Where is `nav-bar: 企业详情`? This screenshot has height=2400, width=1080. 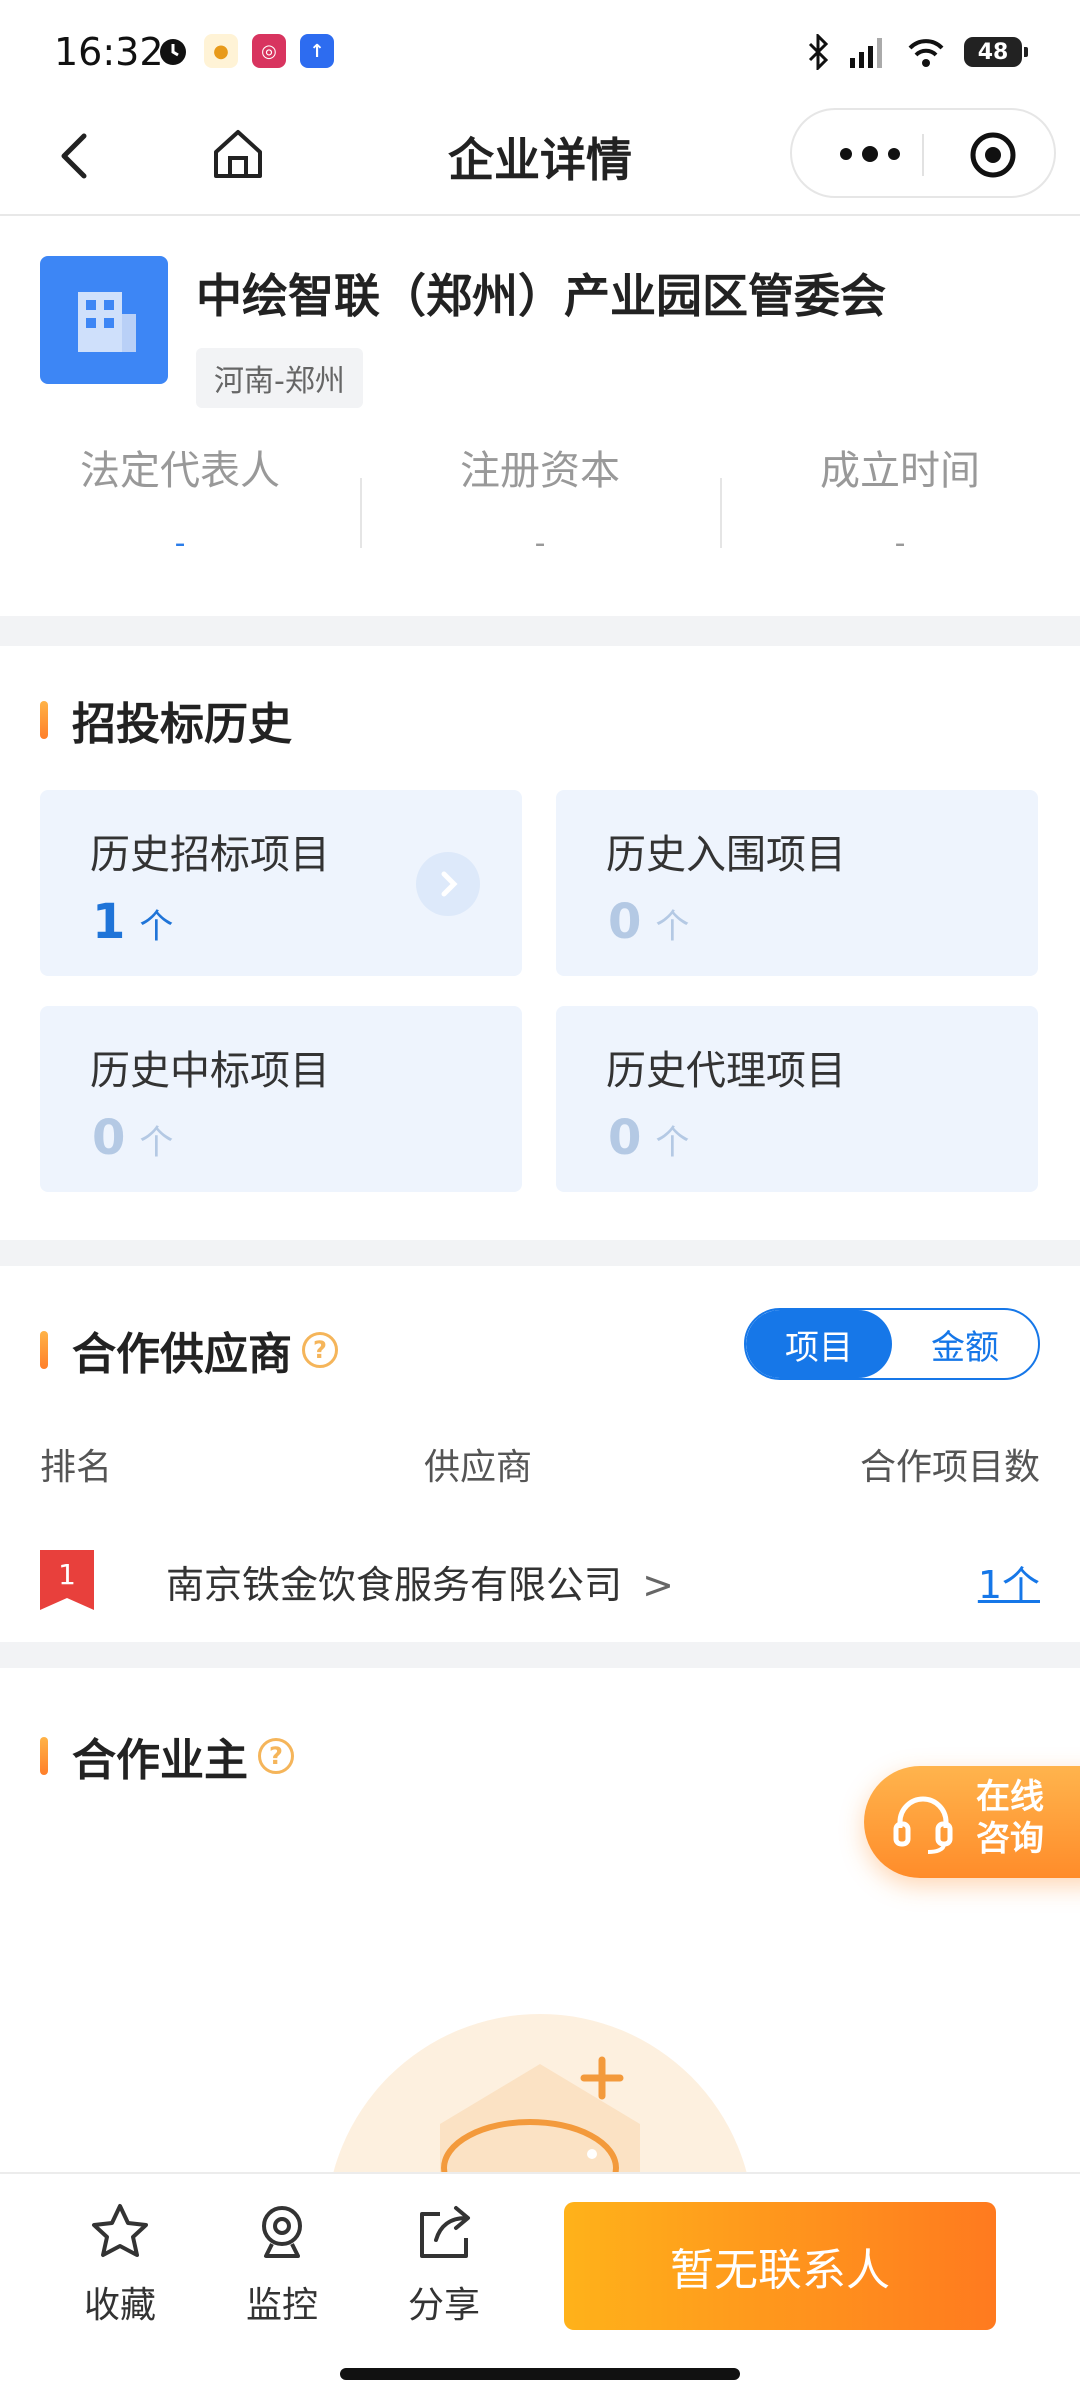
nav-bar: 企业详情 is located at coordinates (540, 160).